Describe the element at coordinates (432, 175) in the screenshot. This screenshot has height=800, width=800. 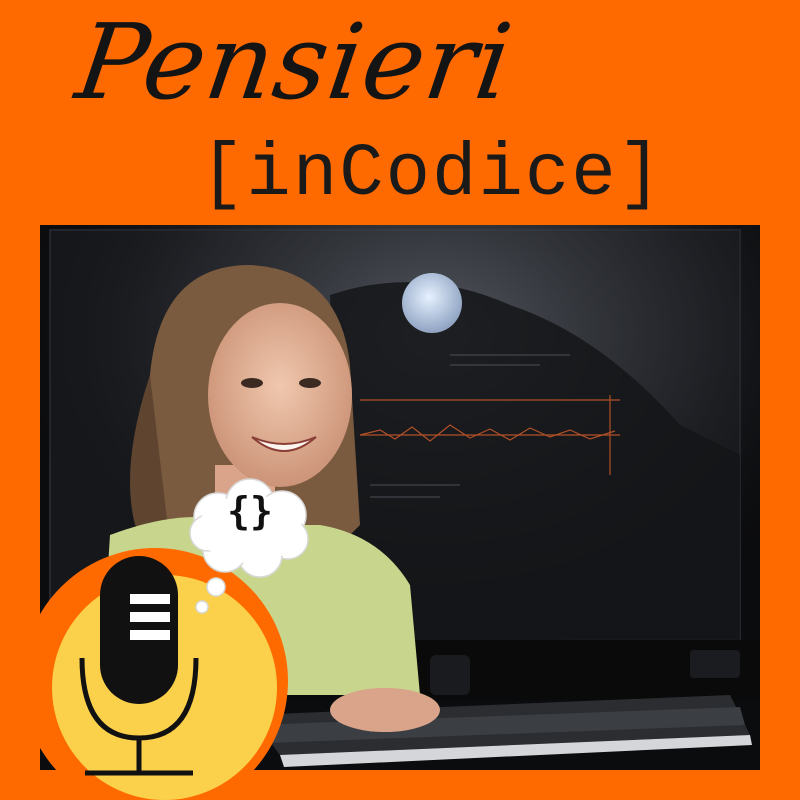
I see `podcast-title-mono: [inCodice]` at that location.